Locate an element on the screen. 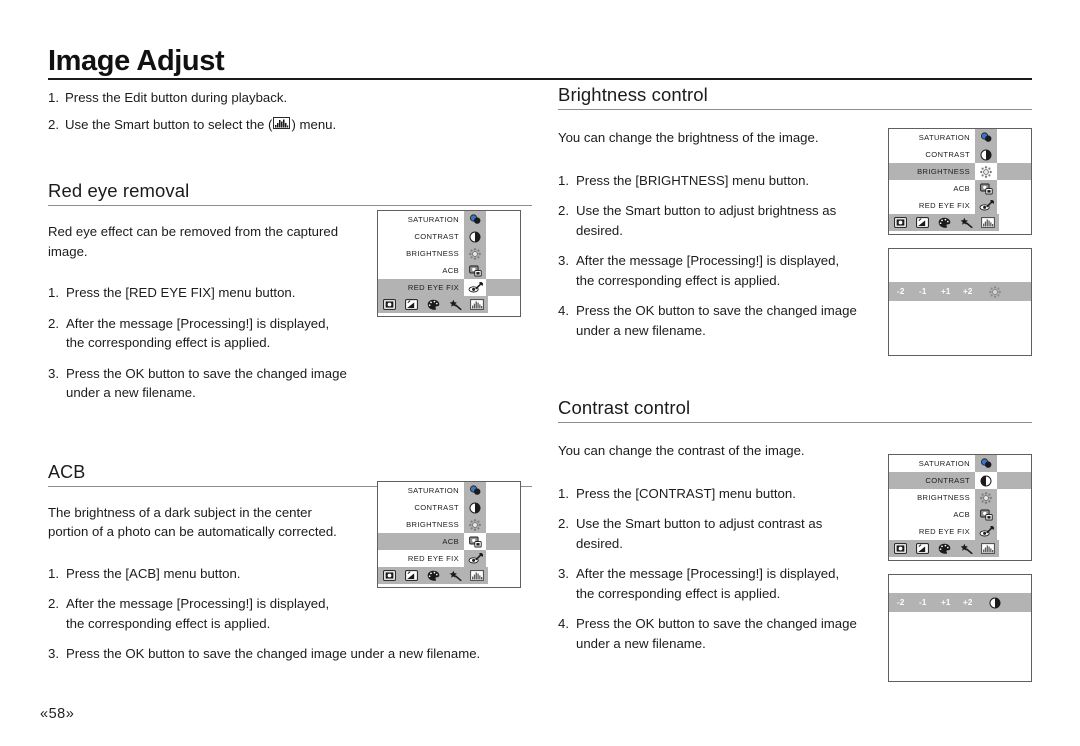 Image resolution: width=1080 pixels, height=746 pixels. contrast-value-panel: -2 -1 +1 +2 is located at coordinates (960, 628).